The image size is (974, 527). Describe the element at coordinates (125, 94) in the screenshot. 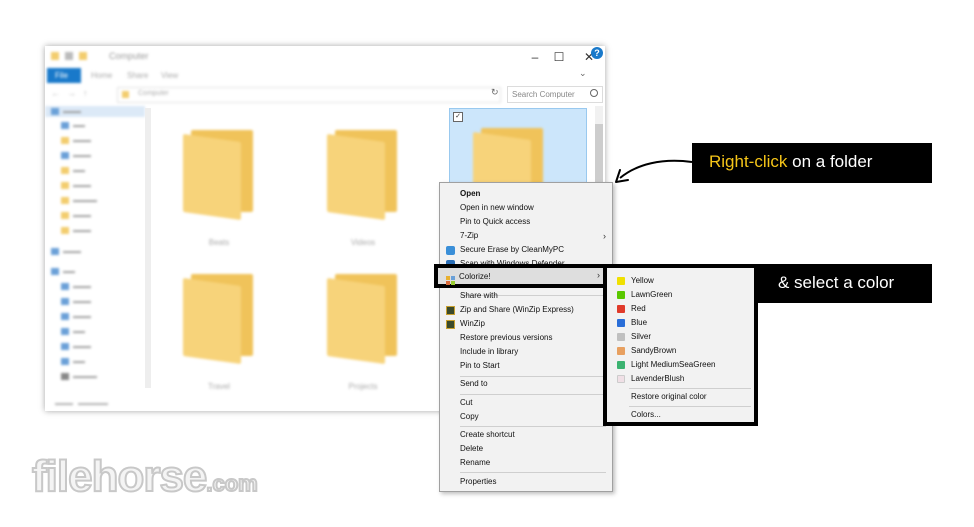

I see `computer-icon` at that location.